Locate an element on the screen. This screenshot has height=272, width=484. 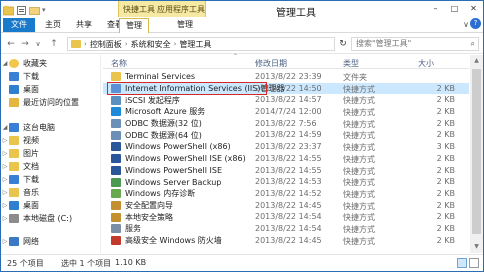
file-name-cell: 高级安全 Windows 防火墙 is located at coordinates (166, 241).